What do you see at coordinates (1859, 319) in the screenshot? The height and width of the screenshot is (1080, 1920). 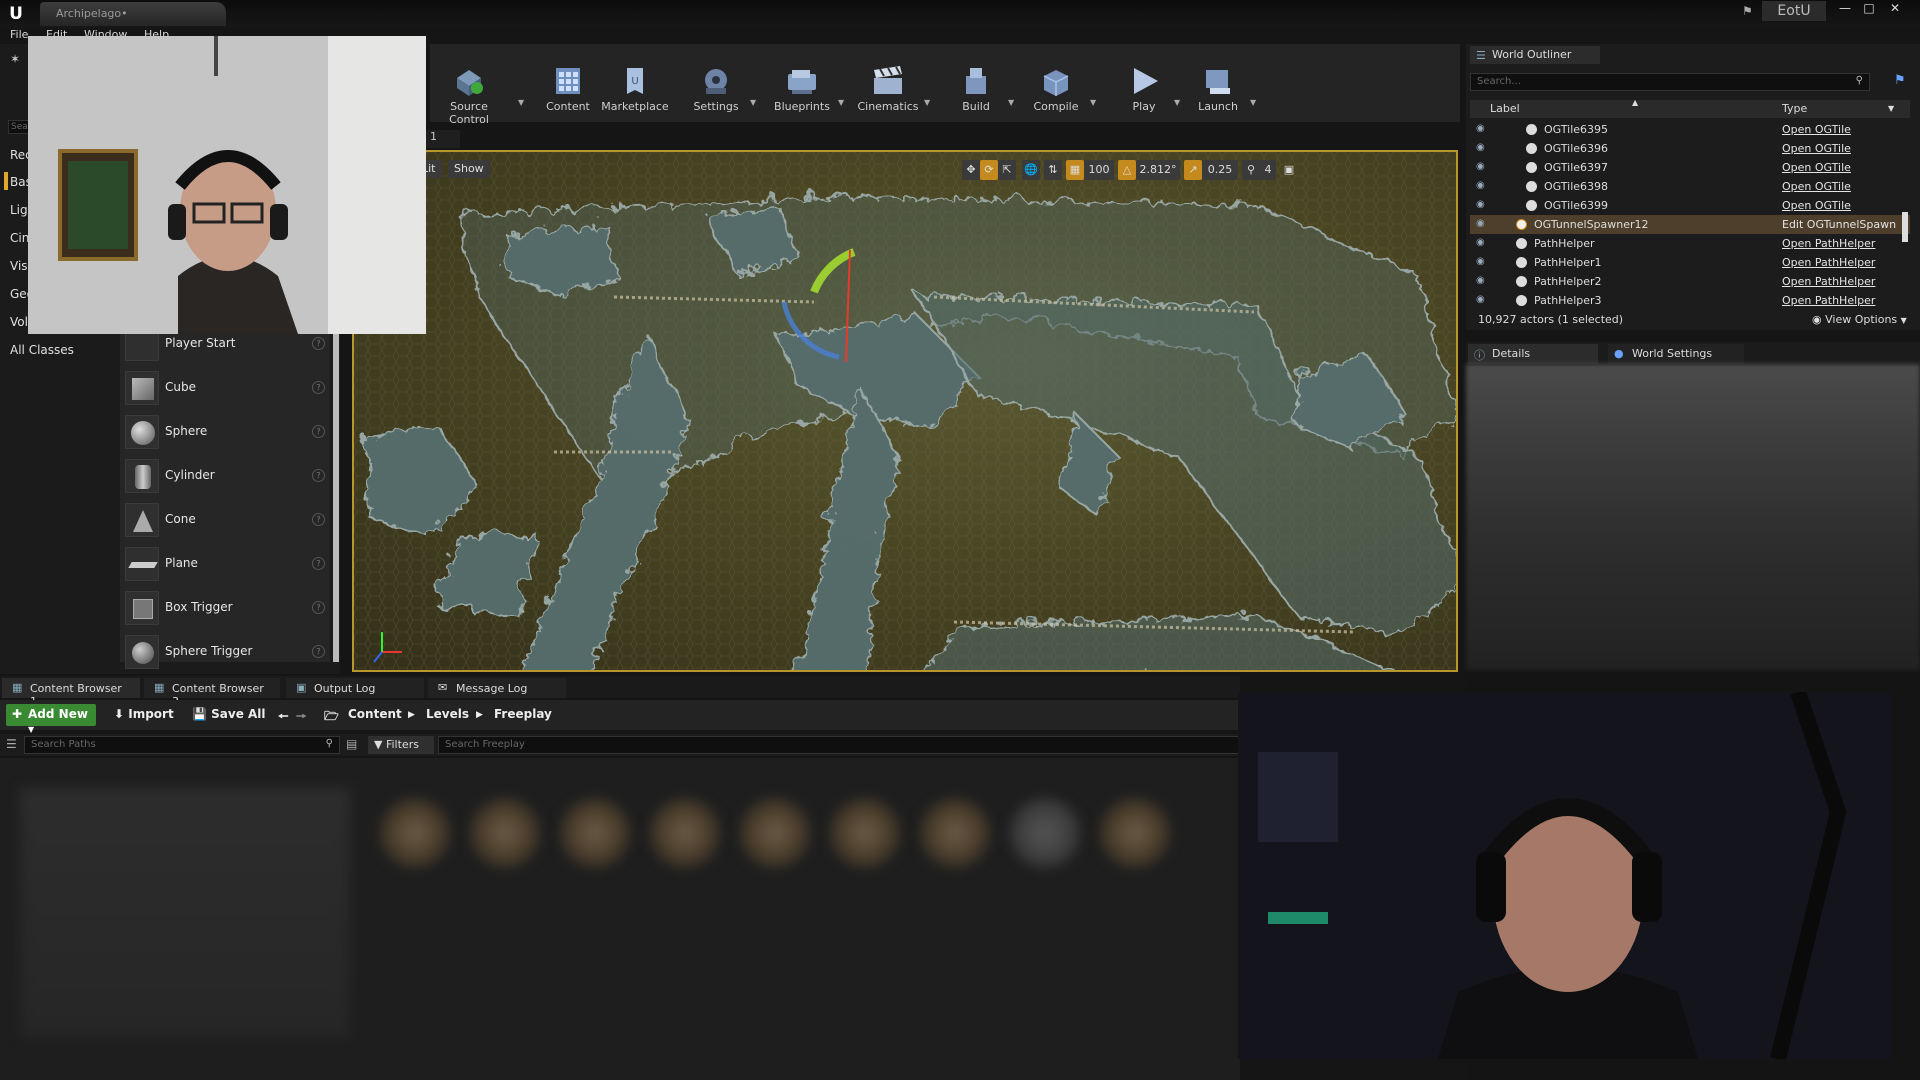 I see `view-options-button: ◉ View Options ▼` at bounding box center [1859, 319].